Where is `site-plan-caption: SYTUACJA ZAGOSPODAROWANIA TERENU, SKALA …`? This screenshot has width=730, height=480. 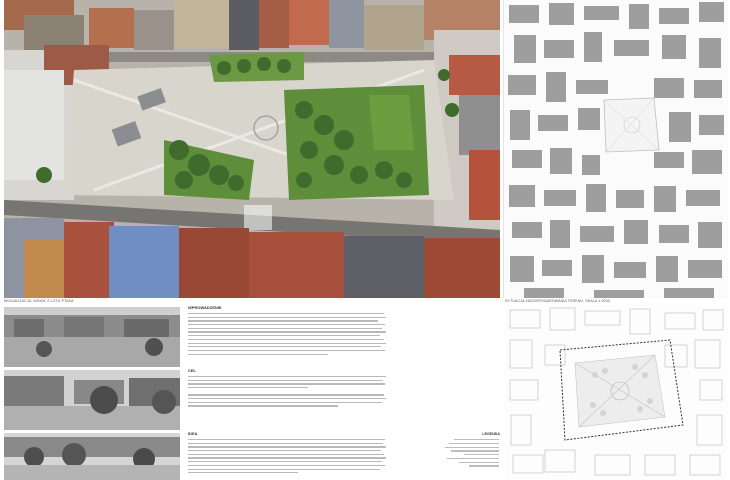 site-plan-caption: SYTUACJA ZAGOSPODAROWANIA TERENU, SKALA … is located at coordinates (557, 301).